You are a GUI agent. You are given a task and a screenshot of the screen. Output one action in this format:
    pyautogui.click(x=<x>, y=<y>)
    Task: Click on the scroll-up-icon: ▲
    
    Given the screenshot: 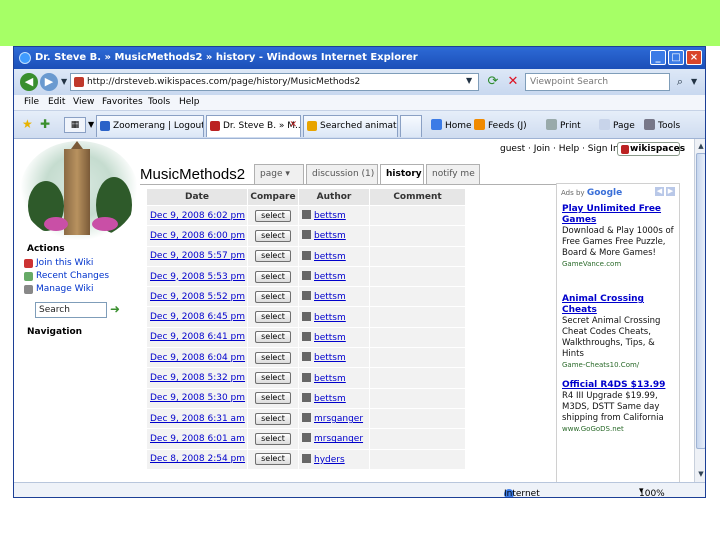 What is the action you would take?
    pyautogui.click(x=700, y=146)
    